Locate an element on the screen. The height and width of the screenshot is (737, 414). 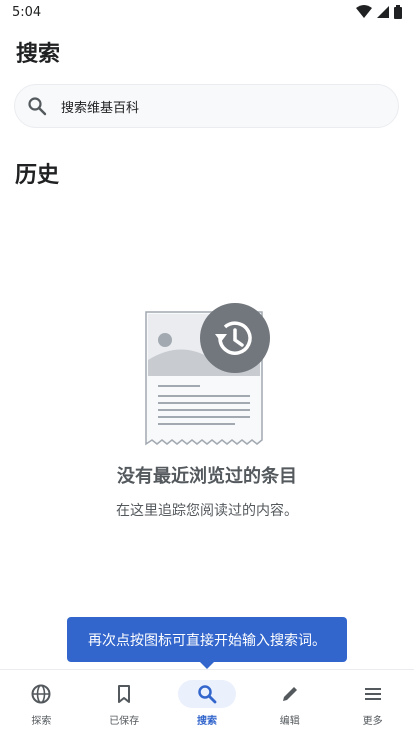
status-time: 5:04 is located at coordinates (27, 12).